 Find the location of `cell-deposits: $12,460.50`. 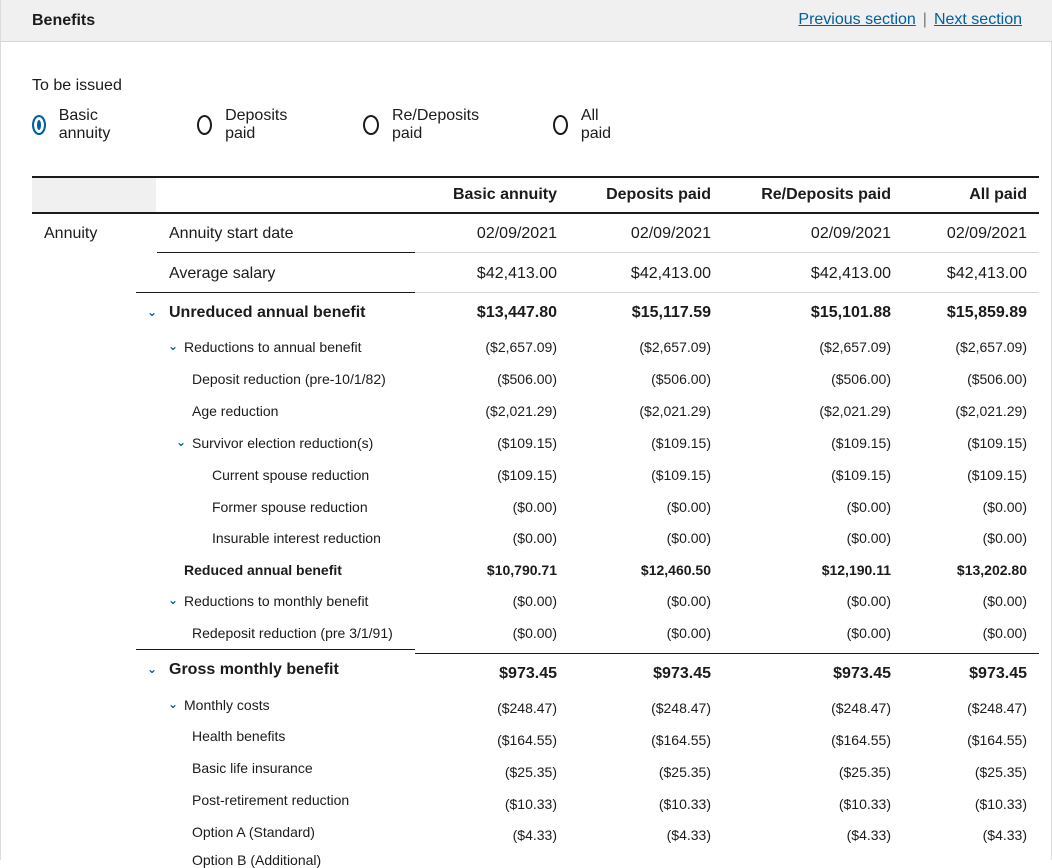

cell-deposits: $12,460.50 is located at coordinates (675, 570).